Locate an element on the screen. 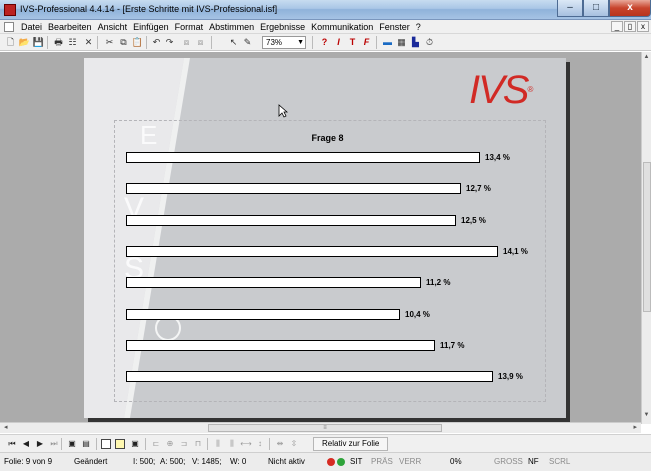 The image size is (651, 471). menu-item-ansicht: Ansicht is located at coordinates (113, 27).